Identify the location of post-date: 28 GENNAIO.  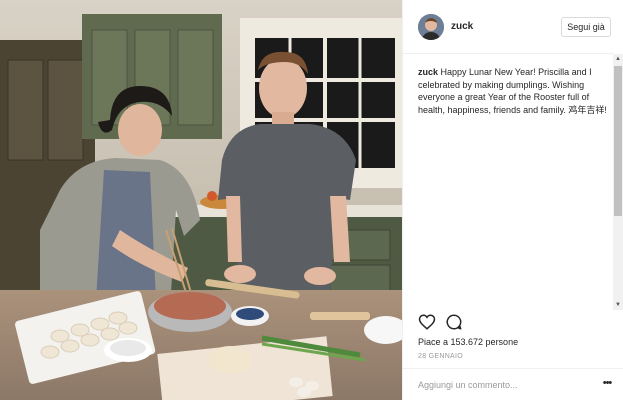
(440, 356).